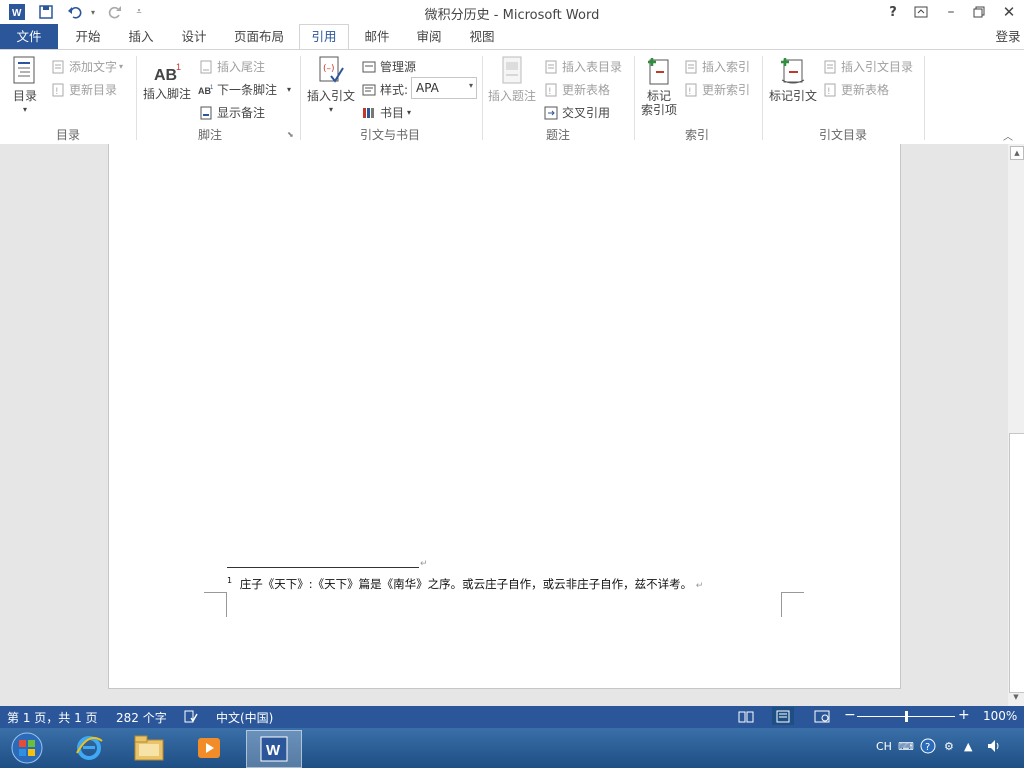  What do you see at coordinates (166, 94) in the screenshot?
I see `insert-footnote-label: 插入脚注` at bounding box center [166, 94].